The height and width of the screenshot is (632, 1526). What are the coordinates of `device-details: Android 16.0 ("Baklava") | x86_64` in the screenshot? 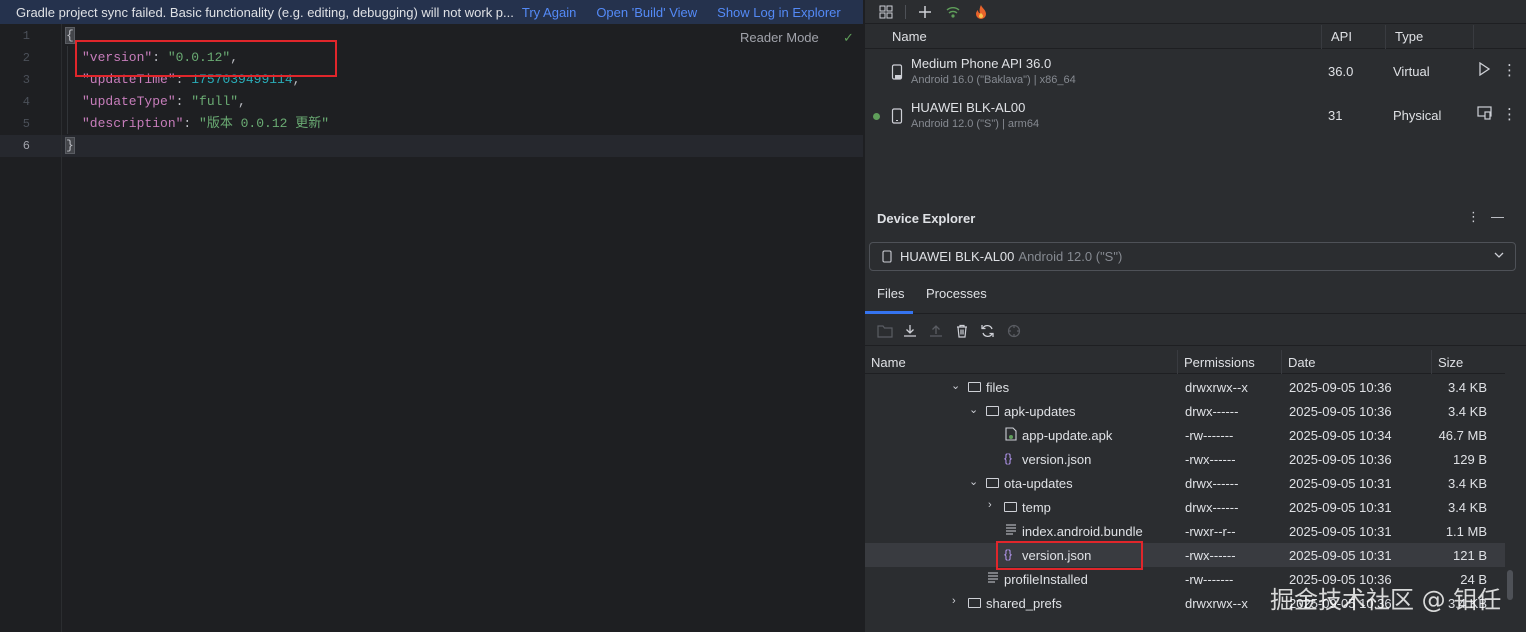 It's located at (993, 80).